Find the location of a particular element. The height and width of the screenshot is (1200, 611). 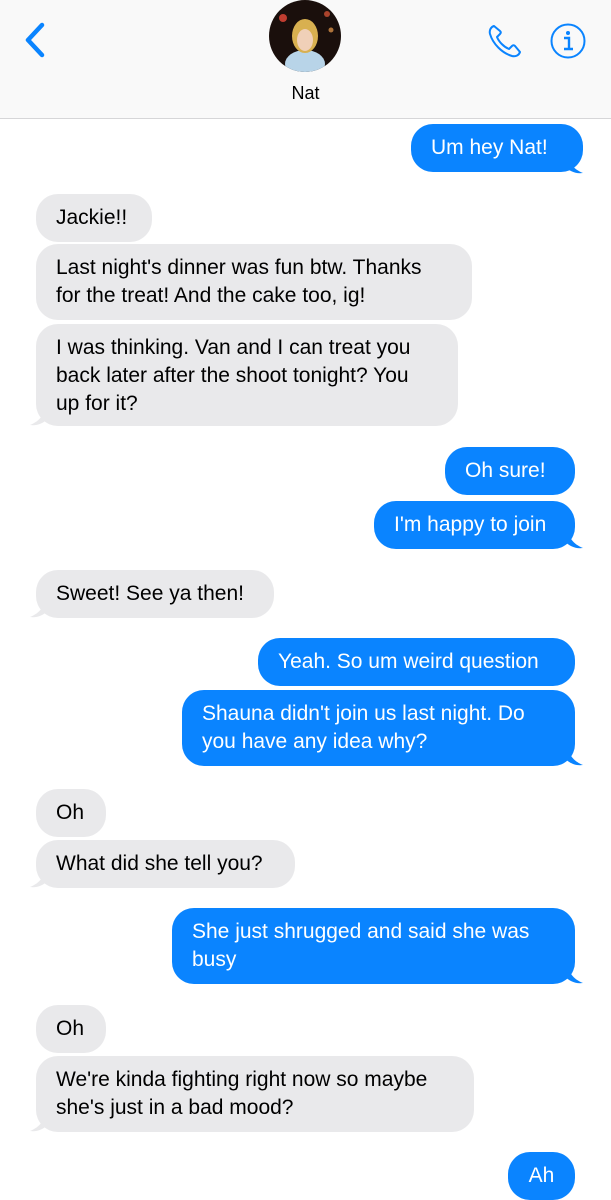

message-bubble-outgoing: Oh sure! is located at coordinates (510, 471).